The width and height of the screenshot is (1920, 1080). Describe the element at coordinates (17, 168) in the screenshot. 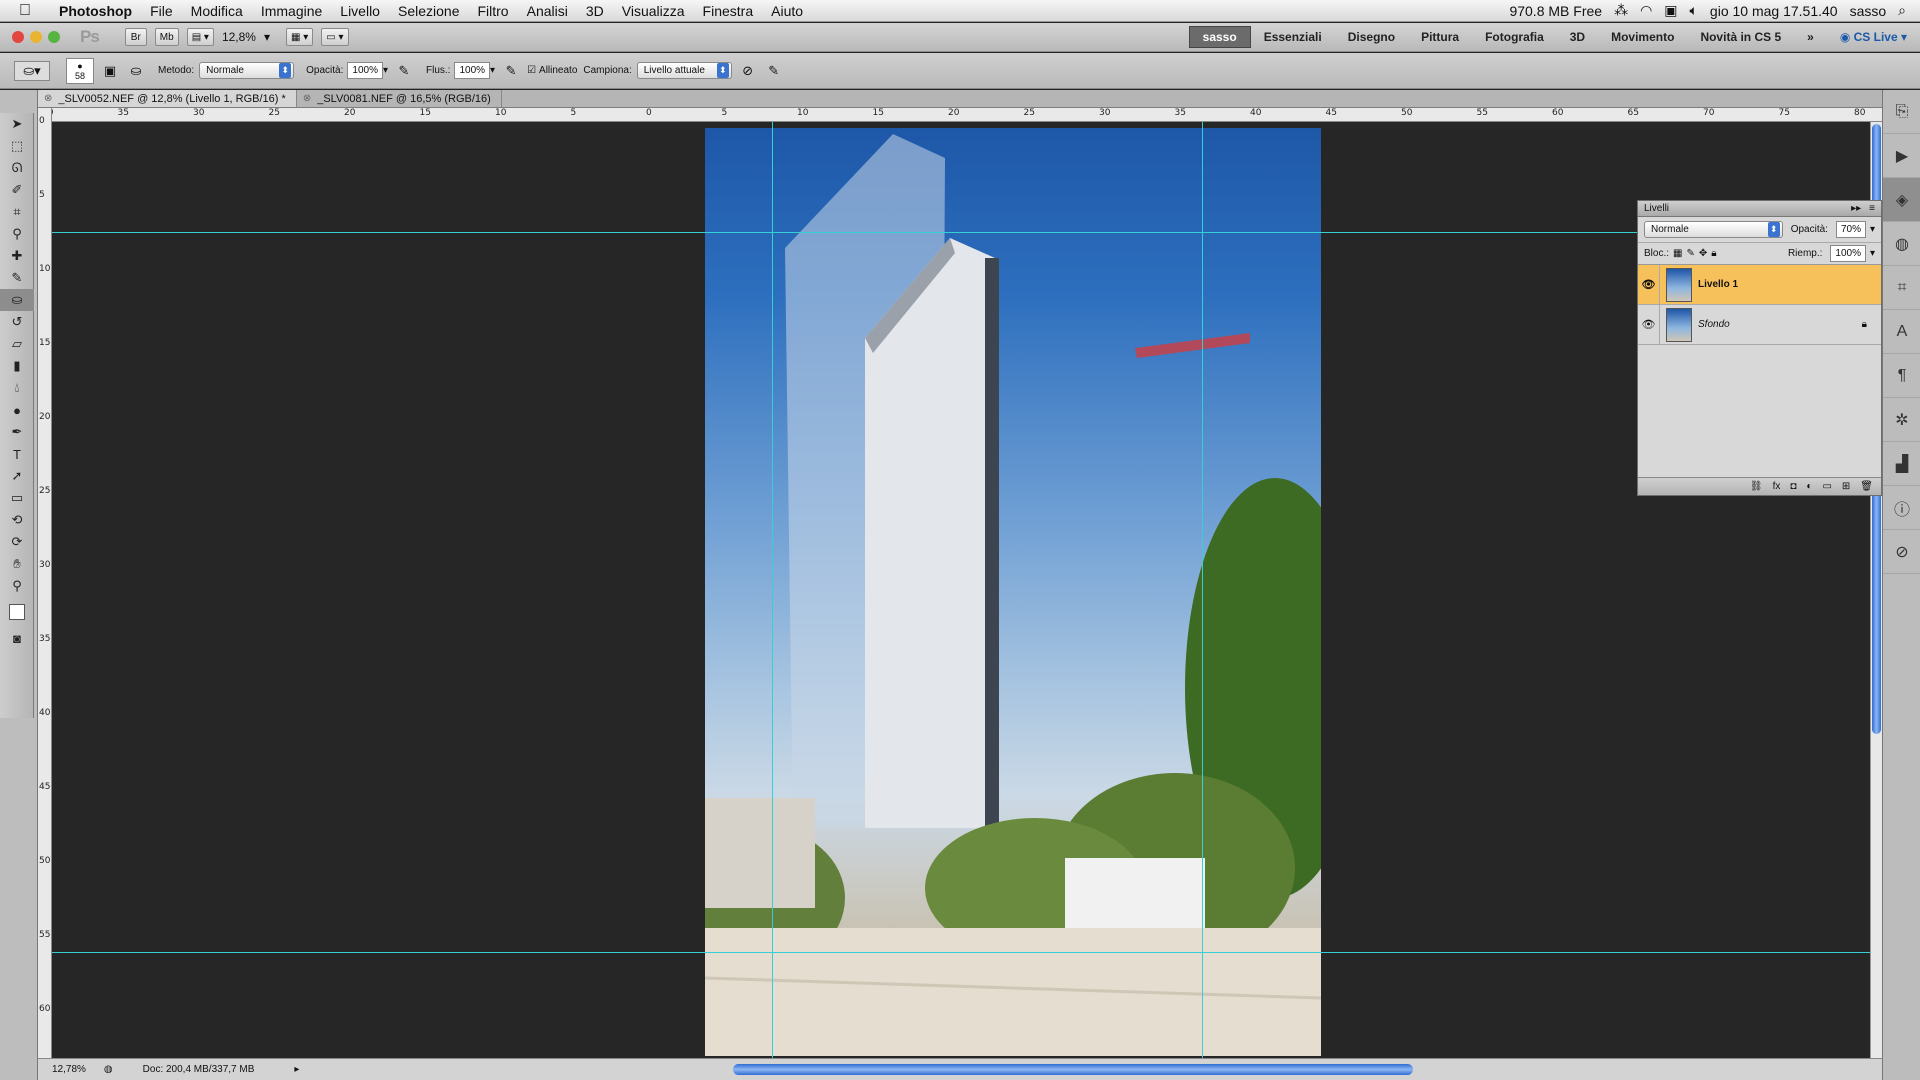

I see `lasso-icon: ᘏ` at that location.